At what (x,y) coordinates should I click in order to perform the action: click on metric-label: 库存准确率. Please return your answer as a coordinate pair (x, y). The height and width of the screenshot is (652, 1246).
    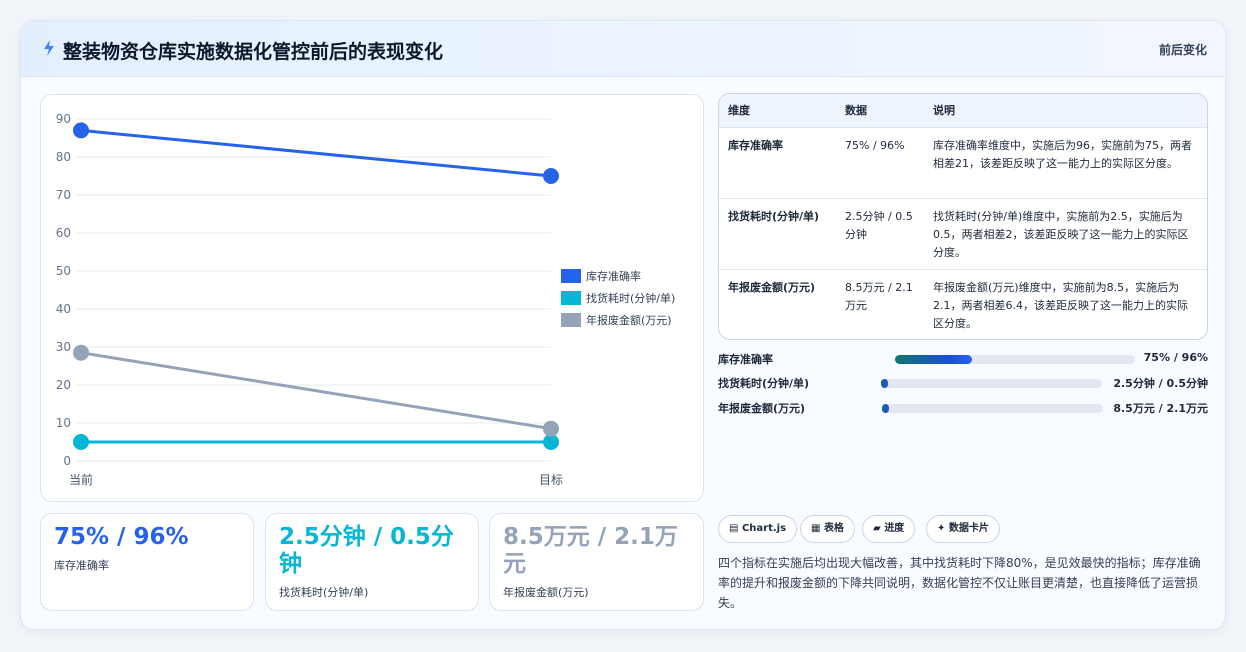
    Looking at the image, I should click on (81, 565).